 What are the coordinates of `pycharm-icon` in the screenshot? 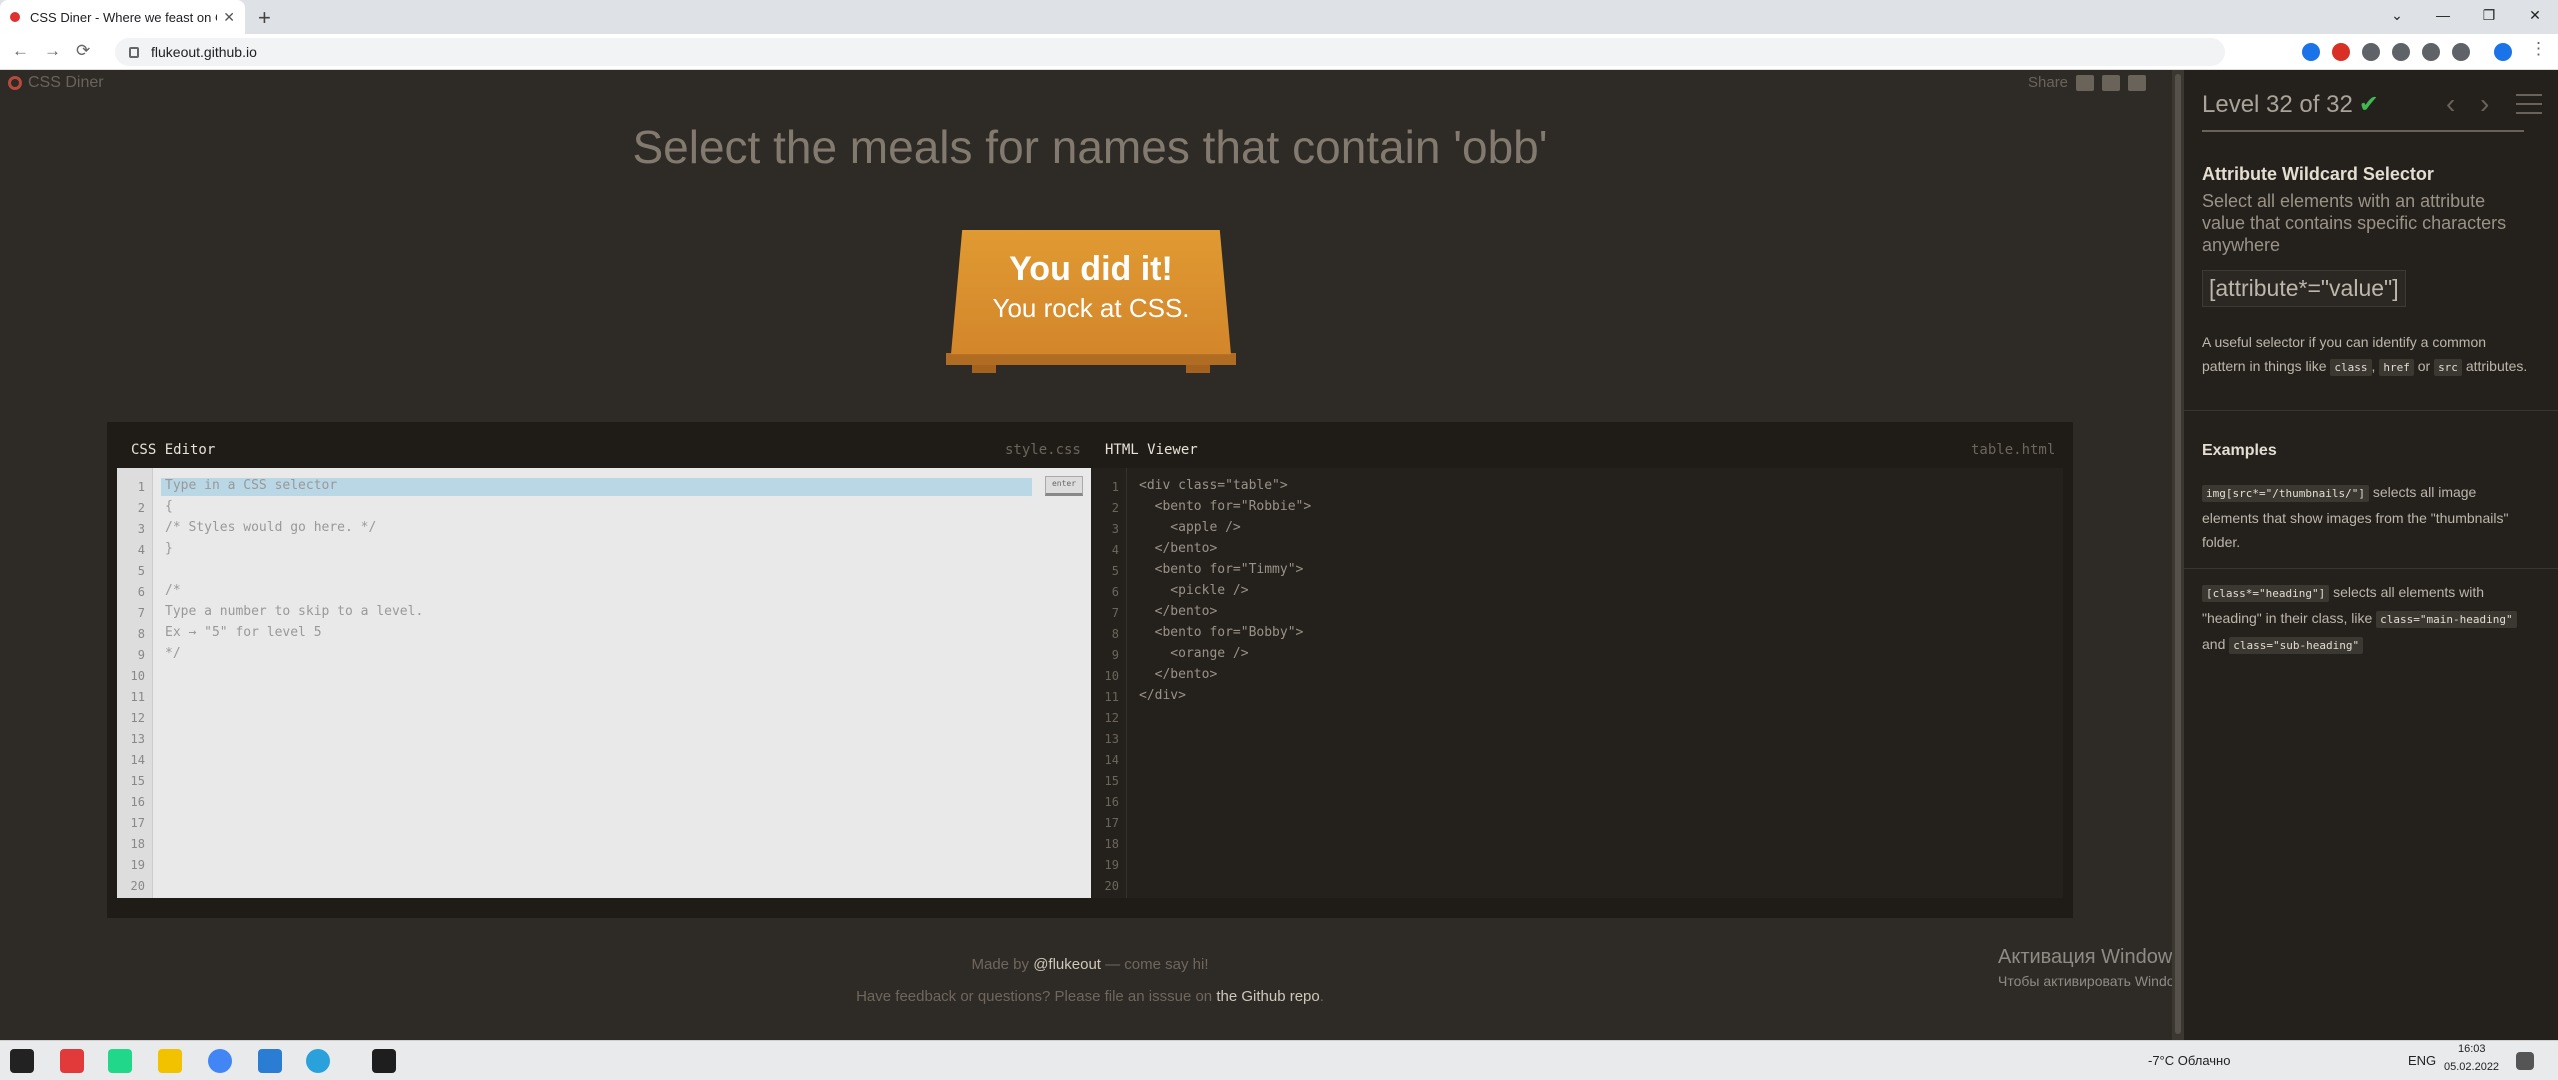 It's located at (120, 1061).